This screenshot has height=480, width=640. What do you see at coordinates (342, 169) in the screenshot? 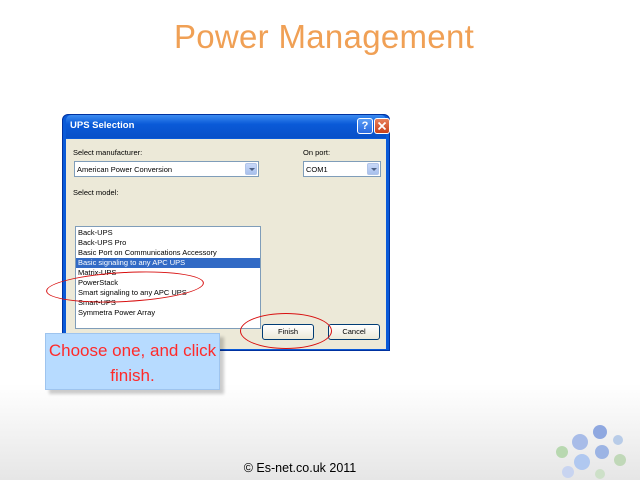
I see `port-select: COM1` at bounding box center [342, 169].